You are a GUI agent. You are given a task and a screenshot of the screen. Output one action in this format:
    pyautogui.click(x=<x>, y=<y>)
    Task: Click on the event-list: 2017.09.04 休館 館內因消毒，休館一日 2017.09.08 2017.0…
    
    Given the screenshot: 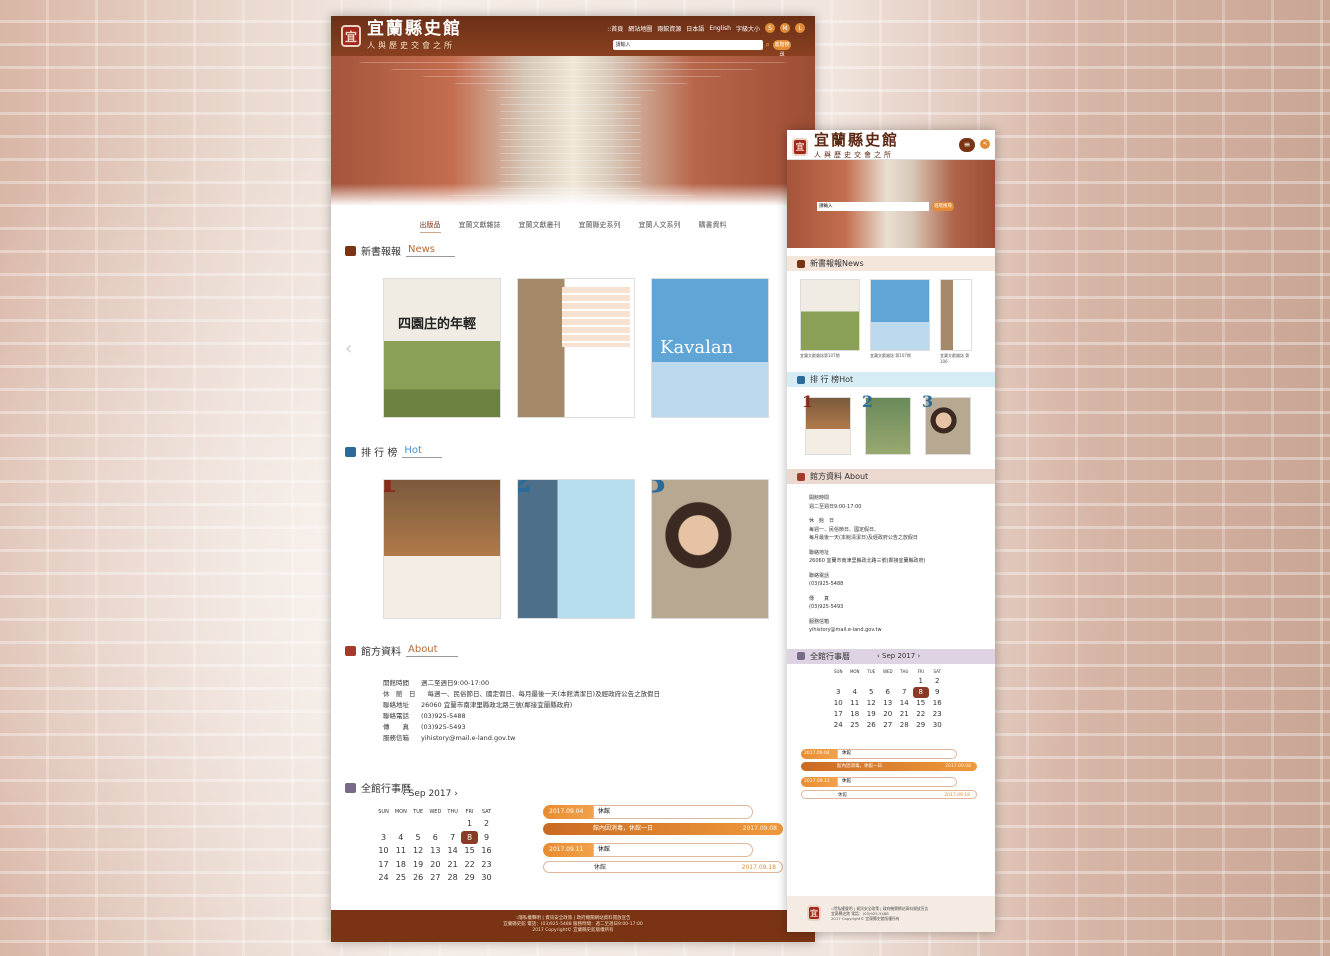 What is the action you would take?
    pyautogui.click(x=663, y=845)
    